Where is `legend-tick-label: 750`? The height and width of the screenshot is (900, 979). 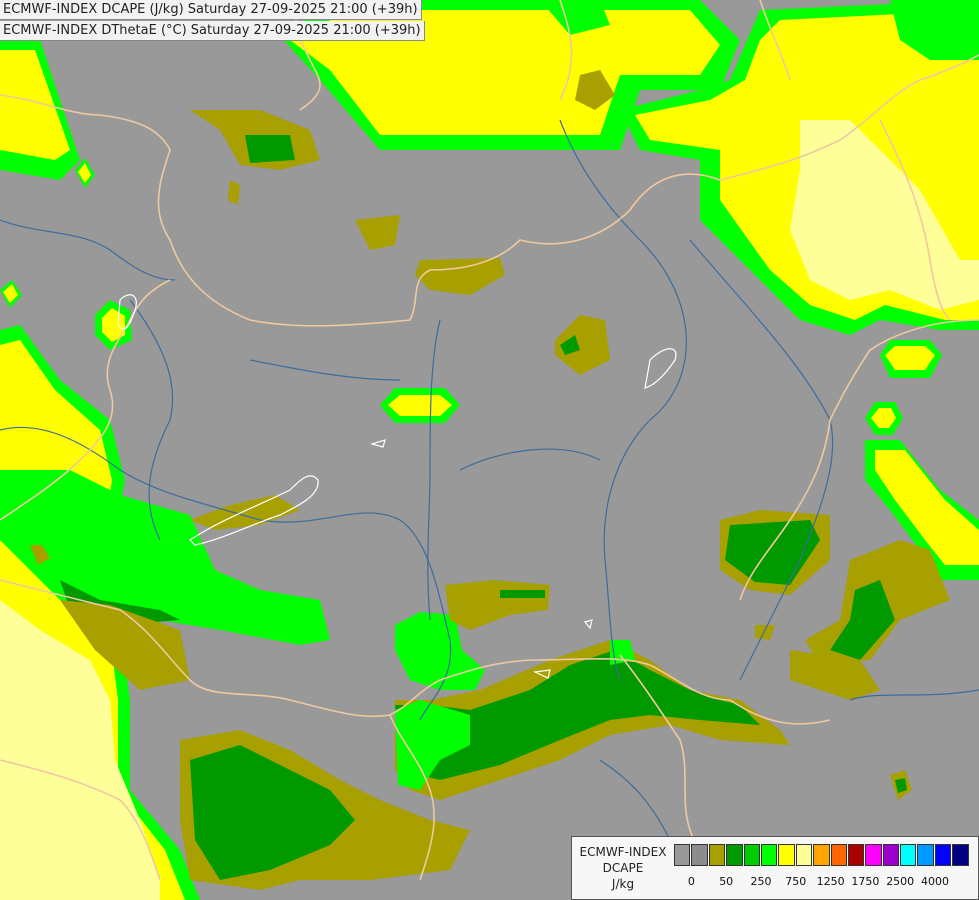 legend-tick-label: 750 is located at coordinates (796, 881).